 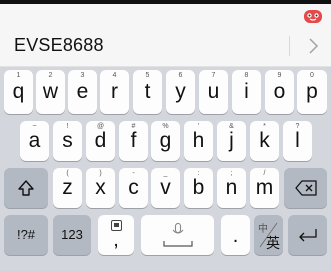 I want to click on key-letter: h, so click(x=198, y=140).